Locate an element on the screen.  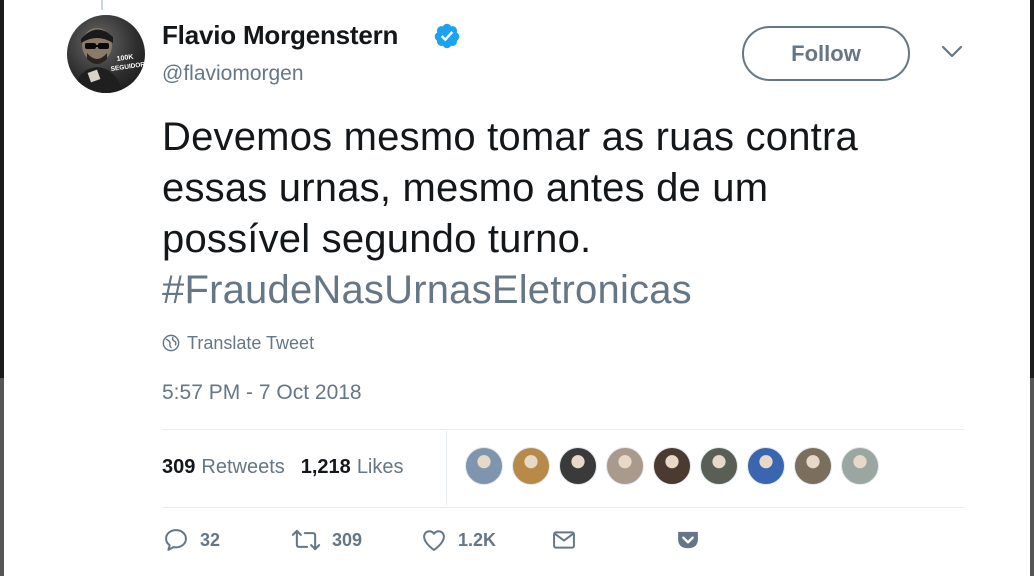
reply-icon is located at coordinates (176, 540).